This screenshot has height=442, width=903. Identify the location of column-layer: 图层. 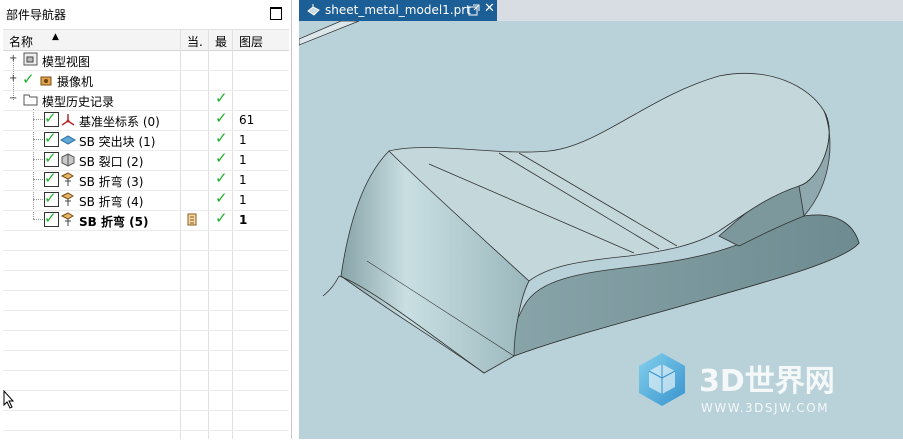
(251, 41).